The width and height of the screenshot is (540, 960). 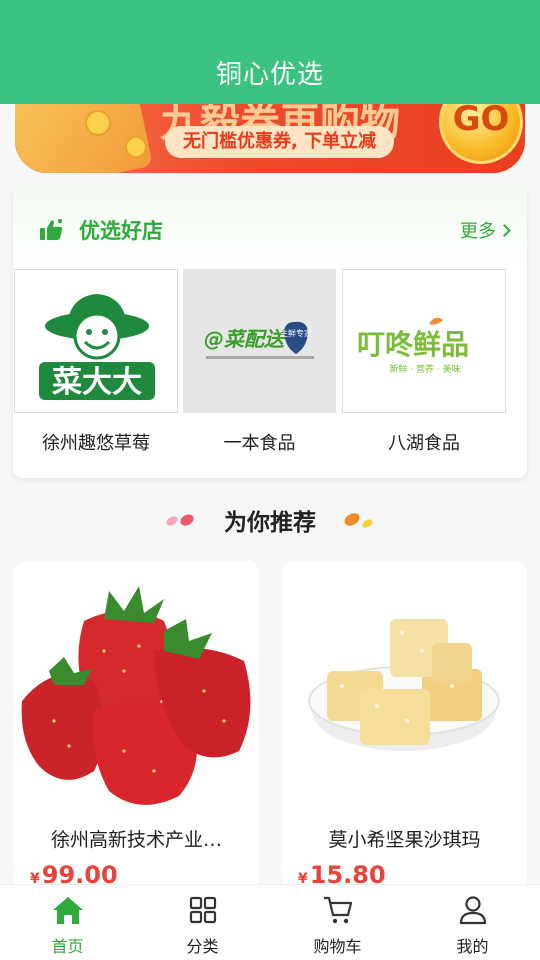 What do you see at coordinates (245, 339) in the screenshot?
I see `shop-logo-text: @菜配送` at bounding box center [245, 339].